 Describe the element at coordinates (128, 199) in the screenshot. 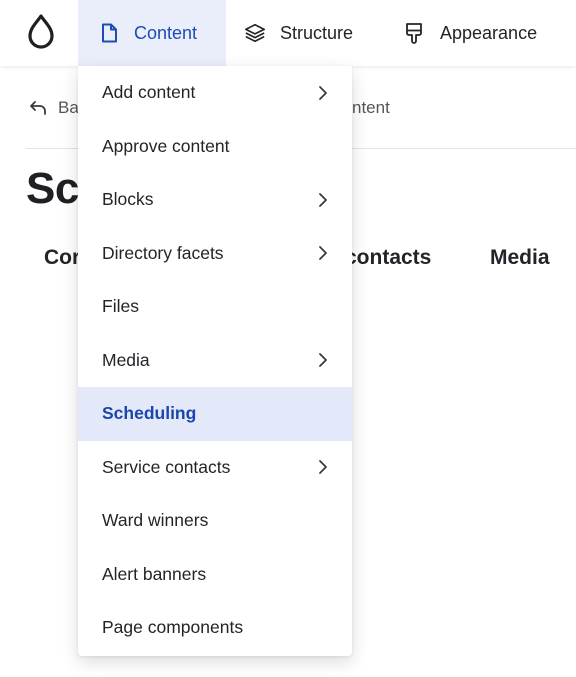

I see `menu-item-label: Blocks` at that location.